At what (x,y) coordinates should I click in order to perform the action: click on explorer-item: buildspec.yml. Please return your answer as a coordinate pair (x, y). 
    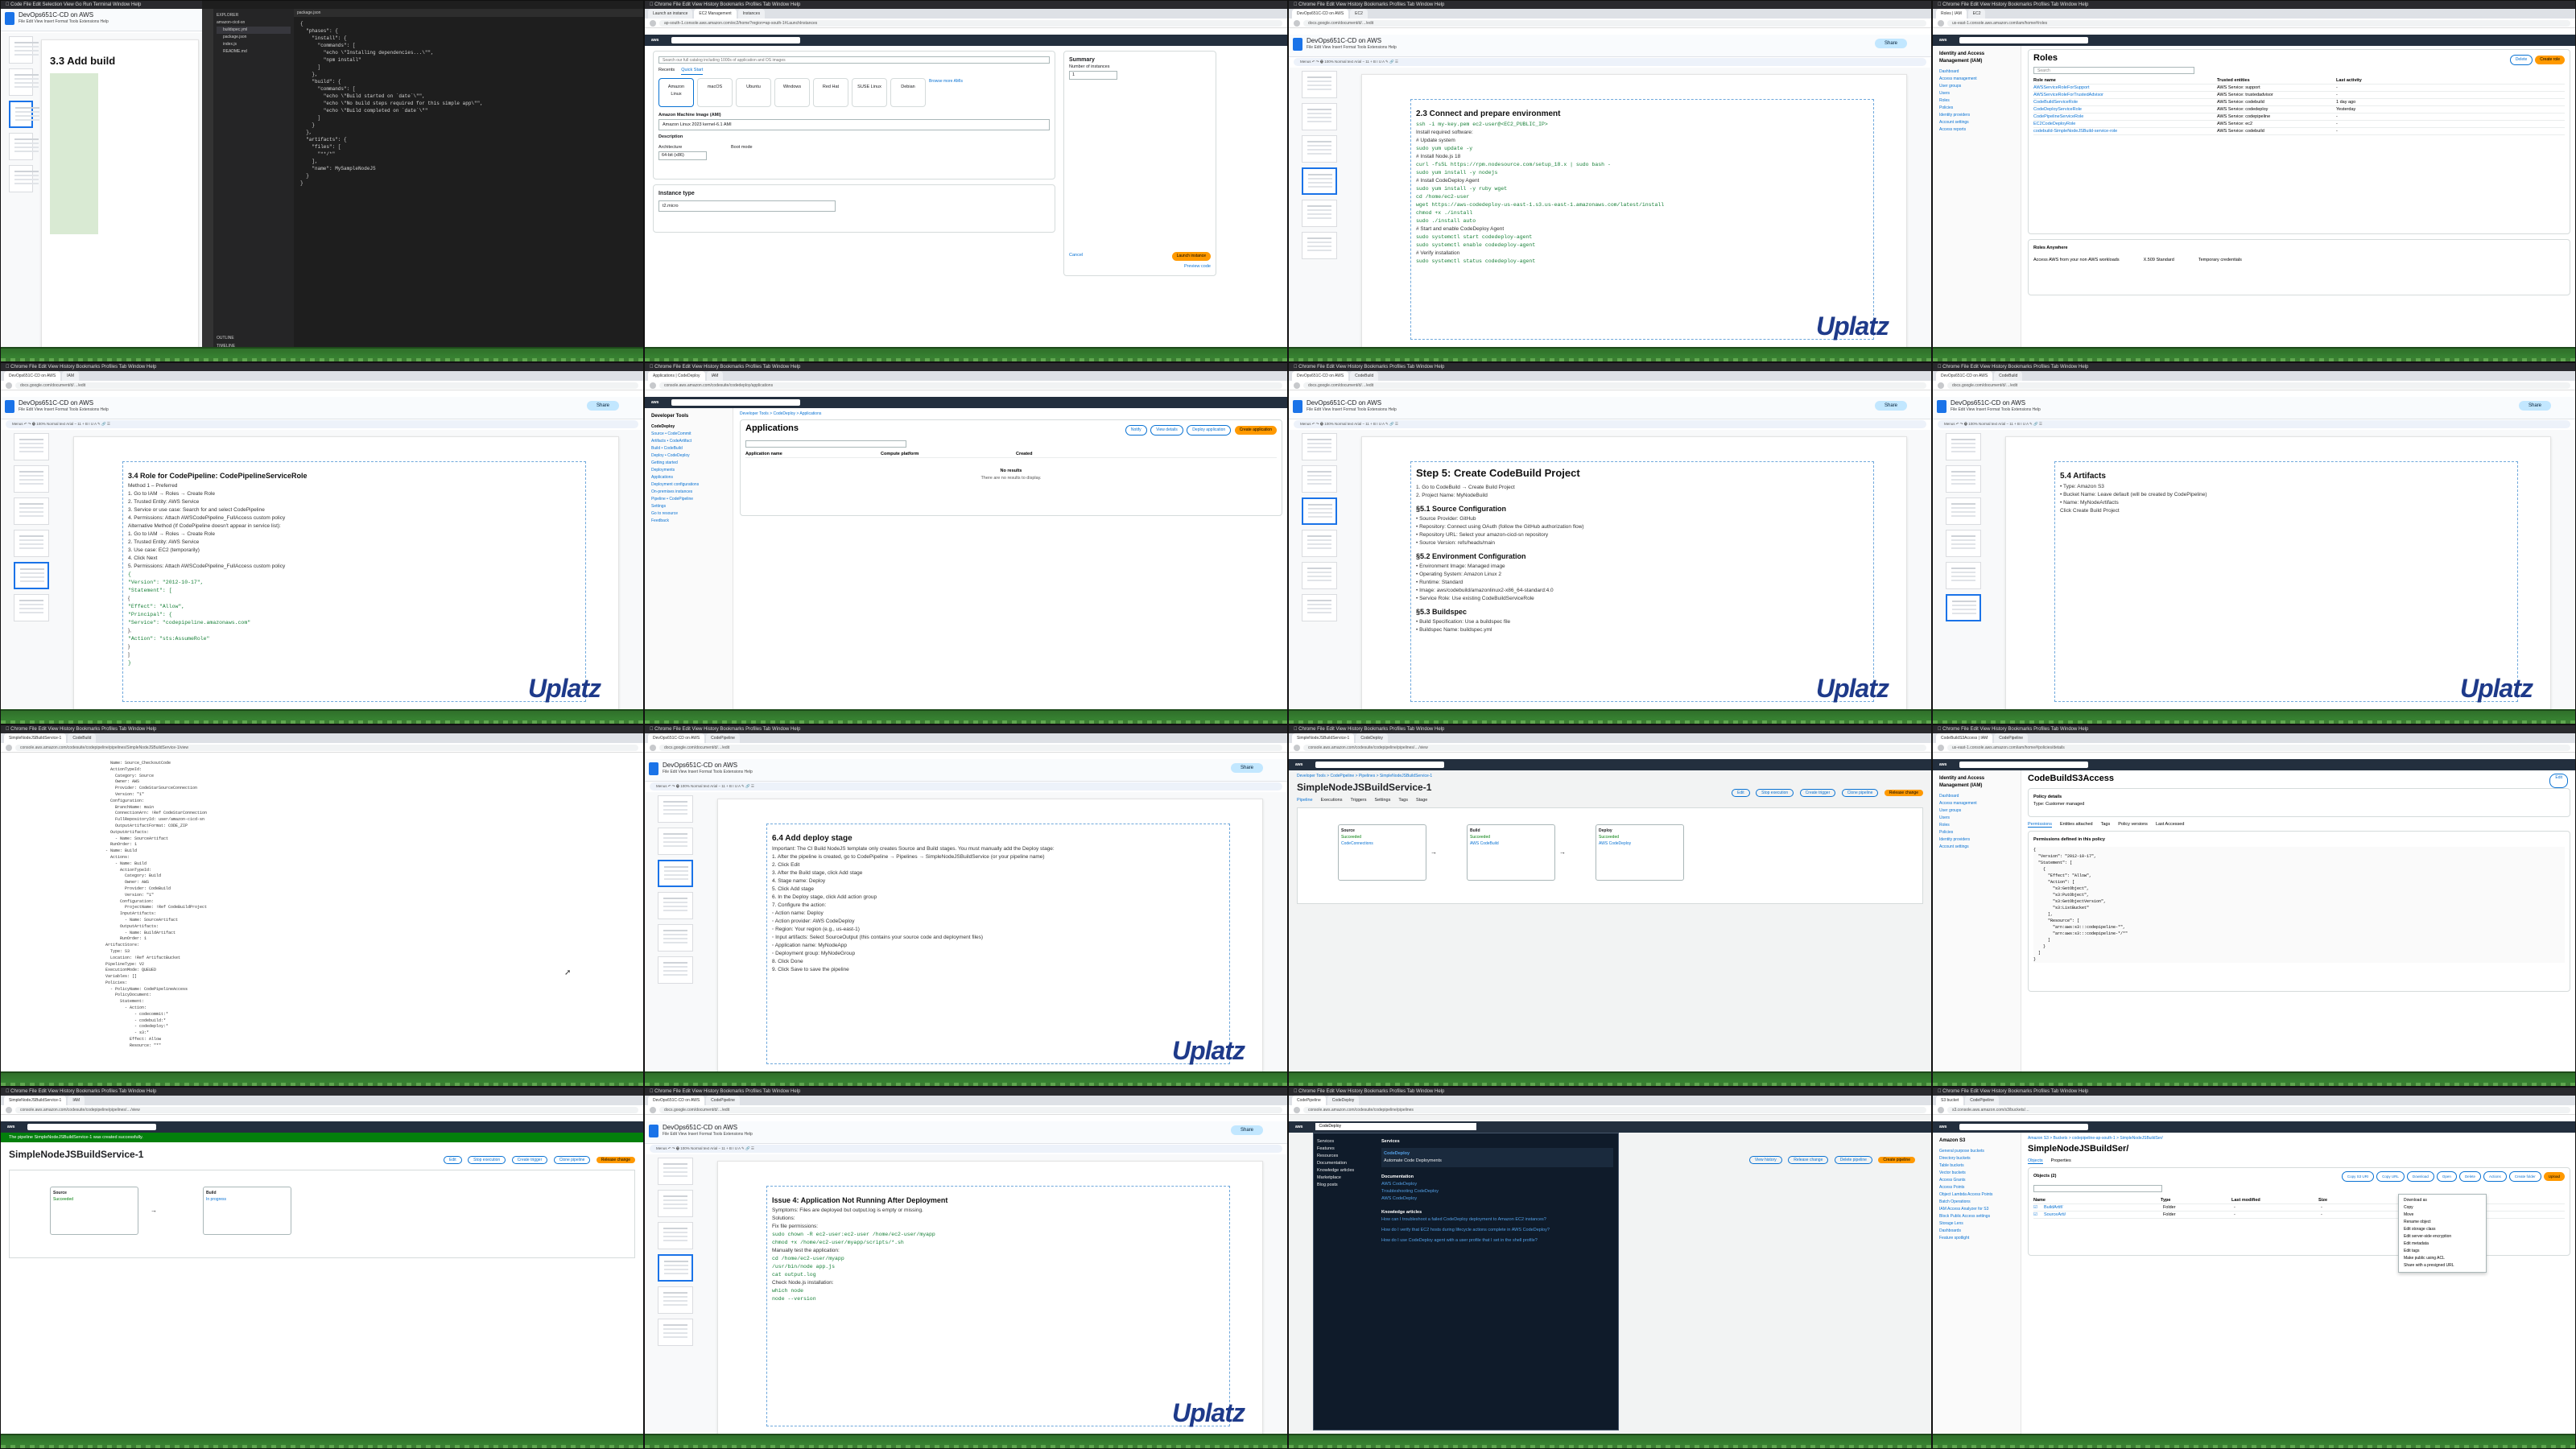
    Looking at the image, I should click on (254, 30).